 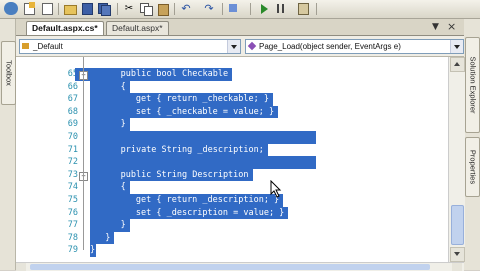 What do you see at coordinates (435, 27) in the screenshot?
I see `tab-list-dropdown-icon: ▼` at bounding box center [435, 27].